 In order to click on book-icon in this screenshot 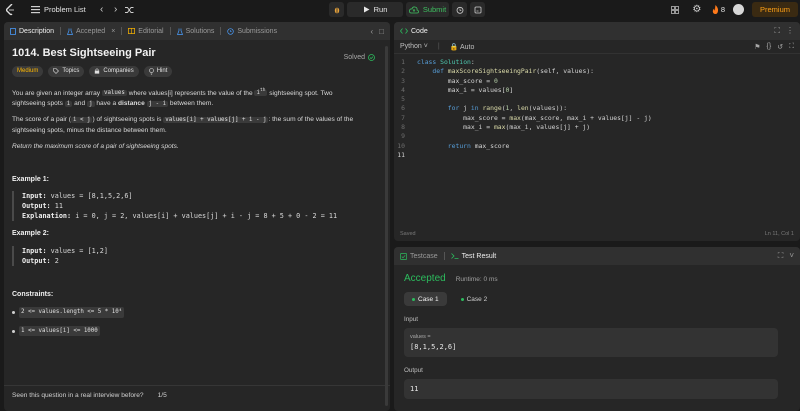, I will do `click(132, 31)`.